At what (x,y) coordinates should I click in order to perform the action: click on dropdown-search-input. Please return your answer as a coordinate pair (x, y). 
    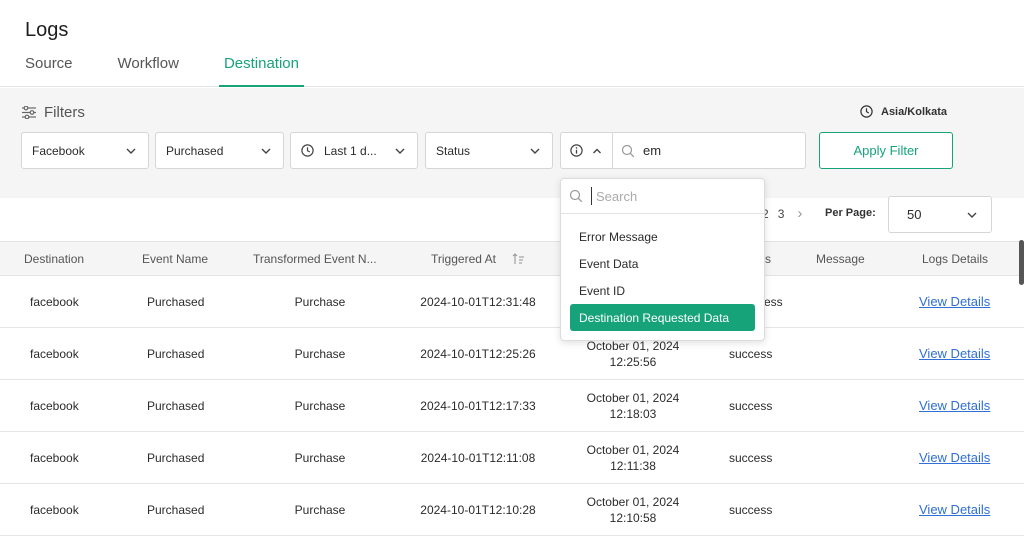
    Looking at the image, I should click on (666, 196).